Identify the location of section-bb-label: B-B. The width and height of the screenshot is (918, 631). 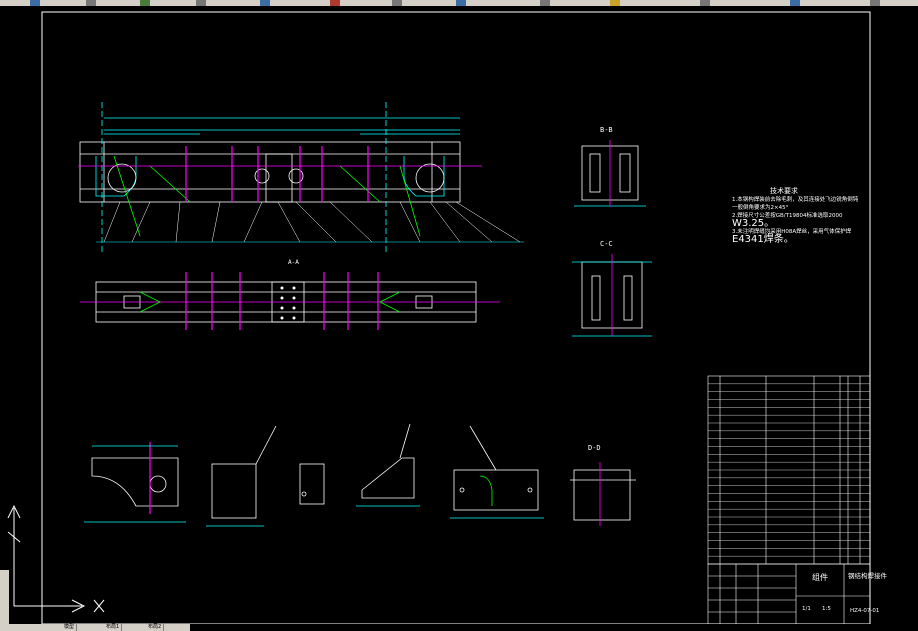
(606, 130).